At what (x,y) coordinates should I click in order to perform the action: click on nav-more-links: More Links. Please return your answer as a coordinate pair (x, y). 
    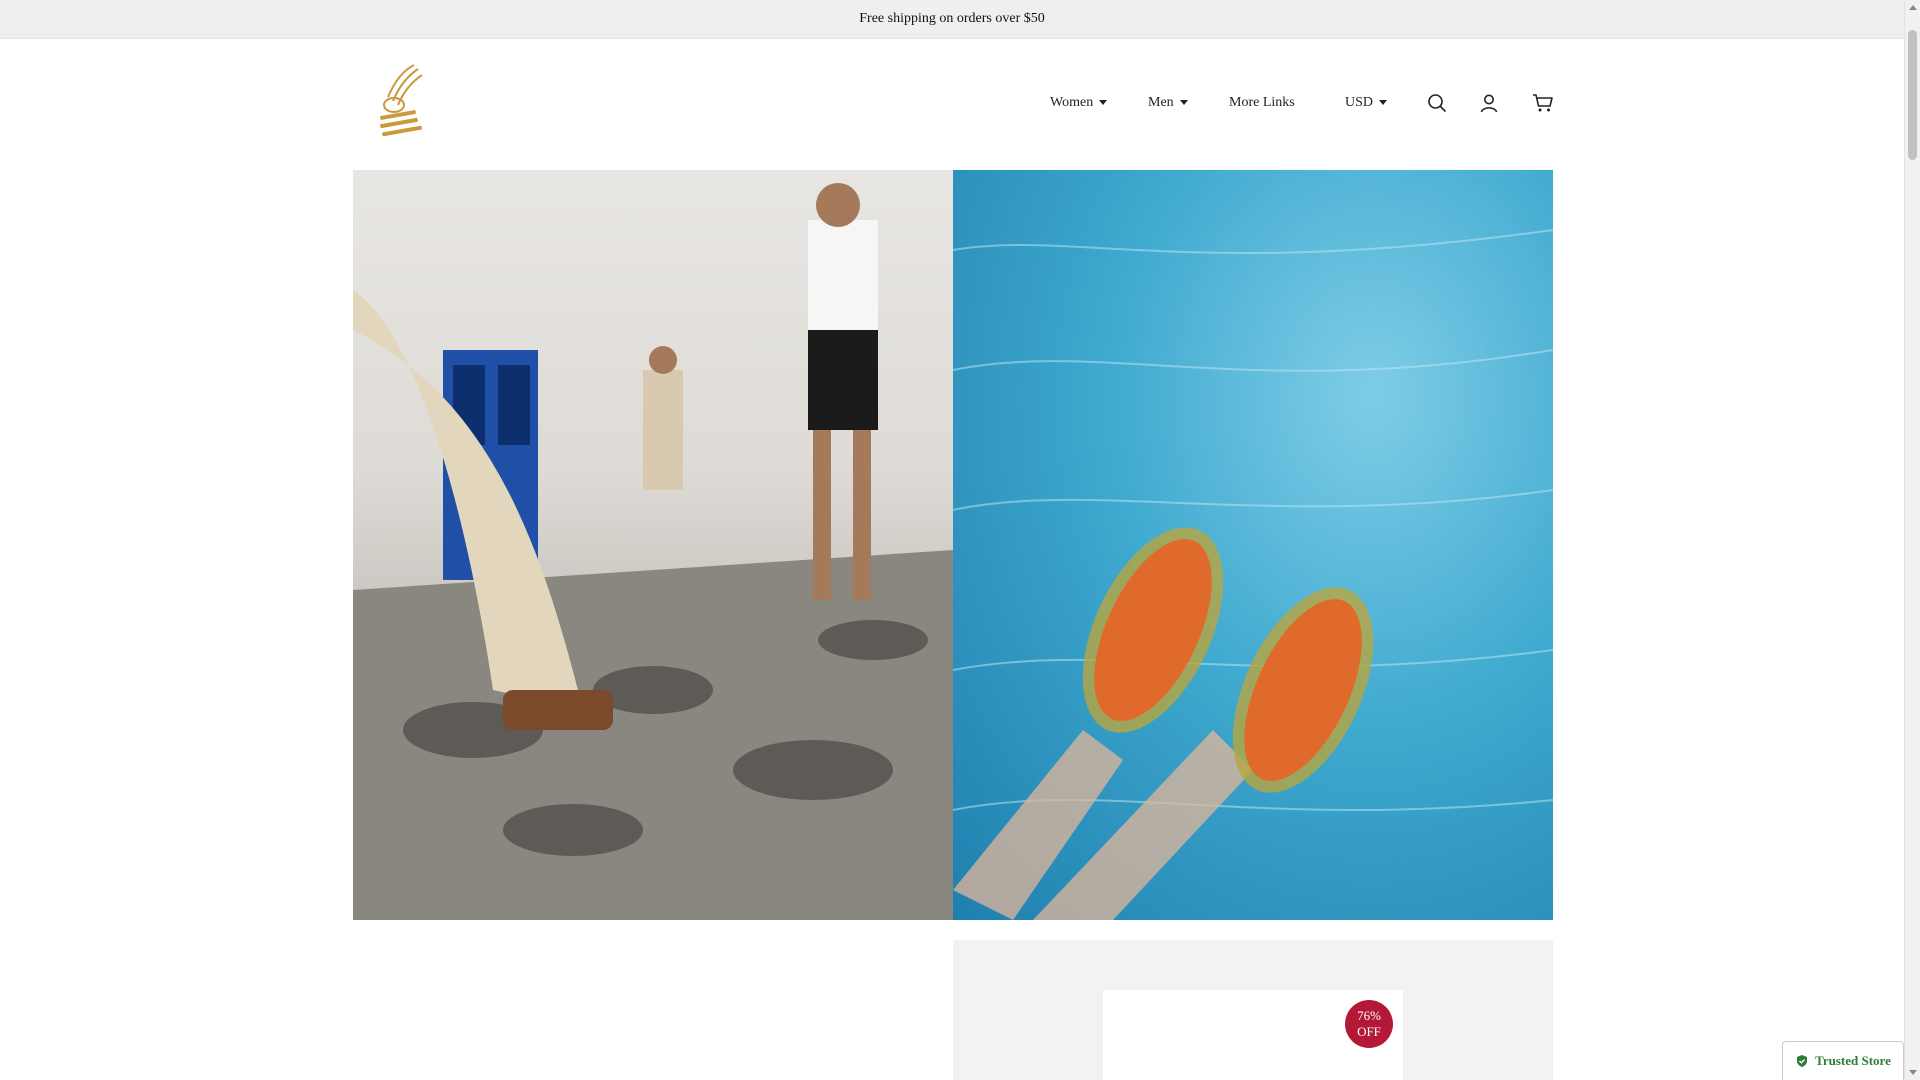
    Looking at the image, I should click on (1262, 103).